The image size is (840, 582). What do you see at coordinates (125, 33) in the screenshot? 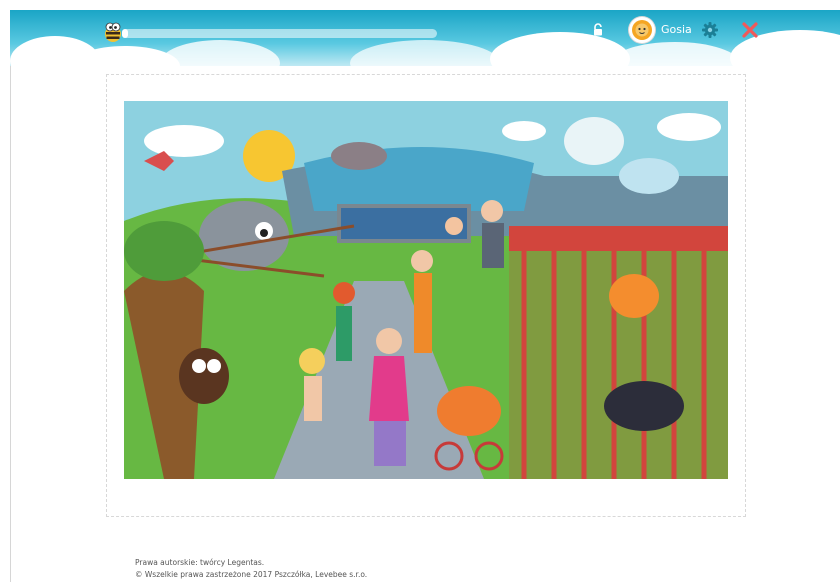
I see `progress-fill` at bounding box center [125, 33].